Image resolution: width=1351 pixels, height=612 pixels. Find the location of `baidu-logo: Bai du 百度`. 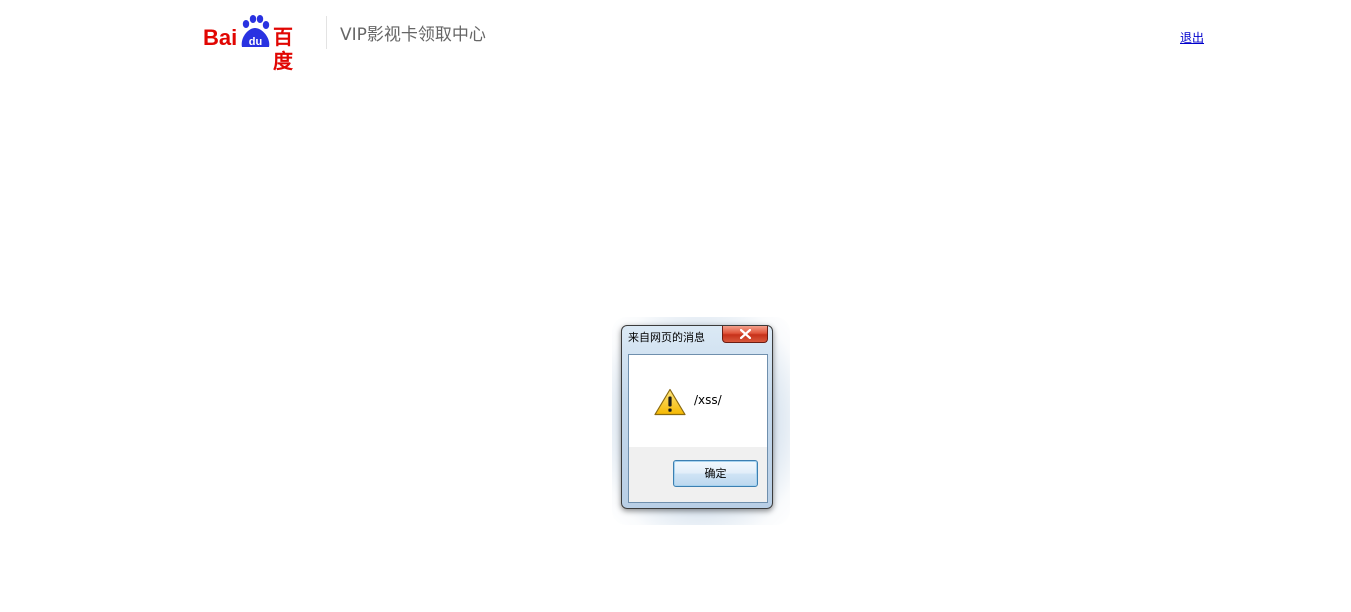

baidu-logo: Bai du 百度 is located at coordinates (257, 43).